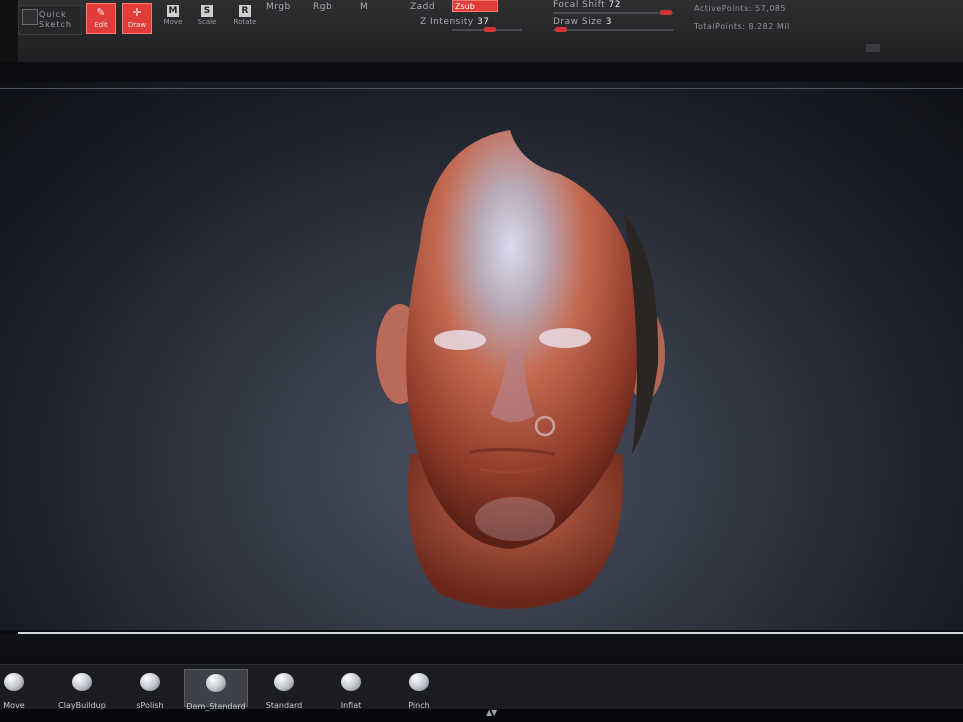 Image resolution: width=963 pixels, height=722 pixels. I want to click on zsub-button: Zsub, so click(475, 6).